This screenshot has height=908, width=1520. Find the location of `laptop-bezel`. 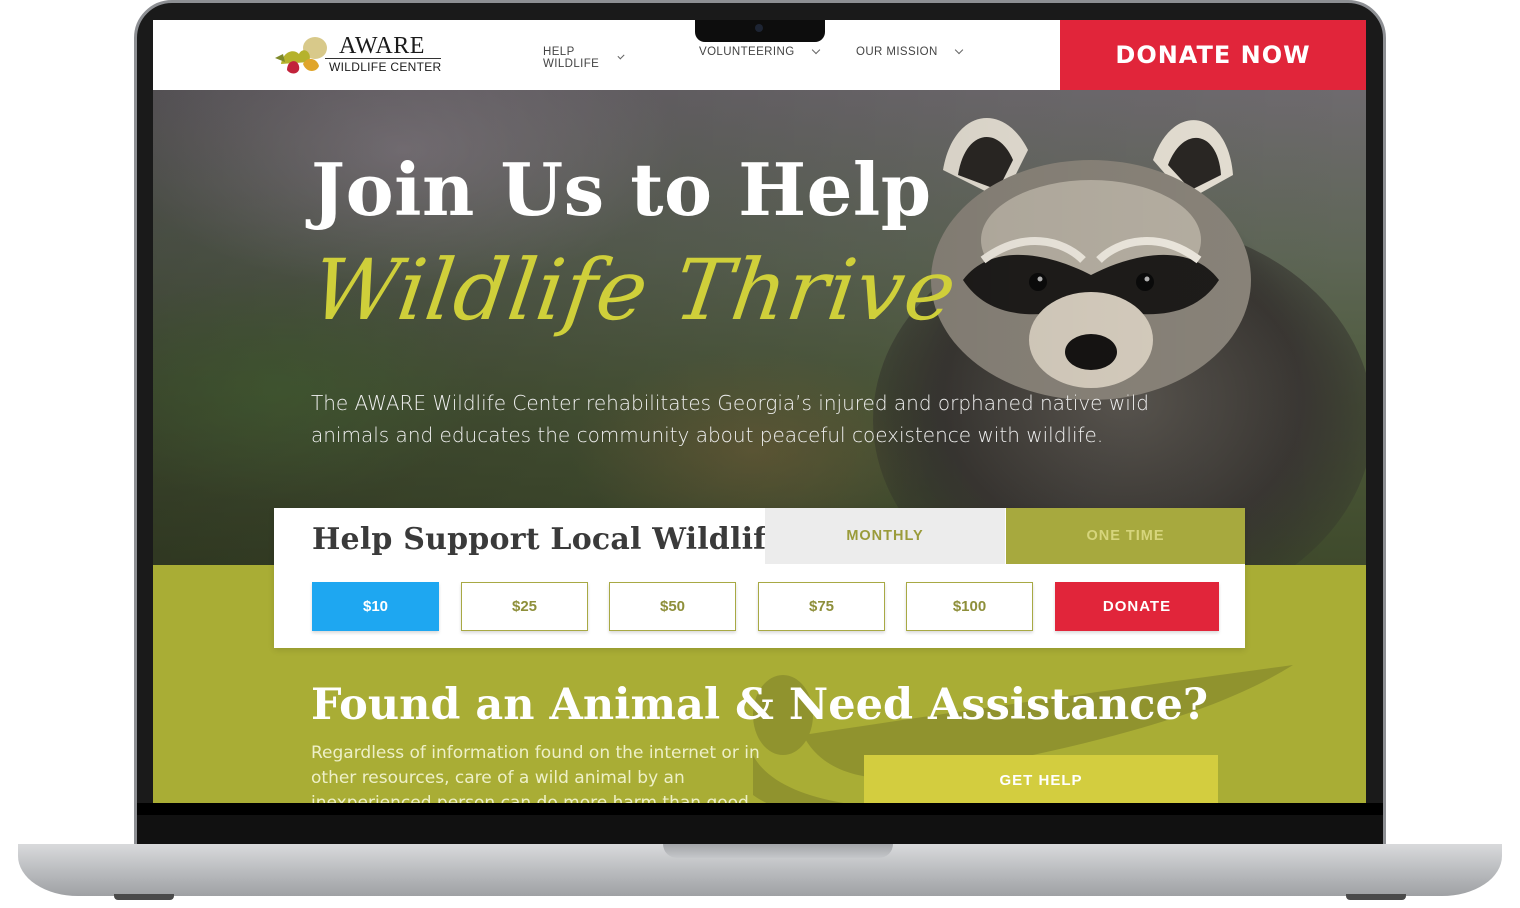

laptop-bezel is located at coordinates (760, 824).